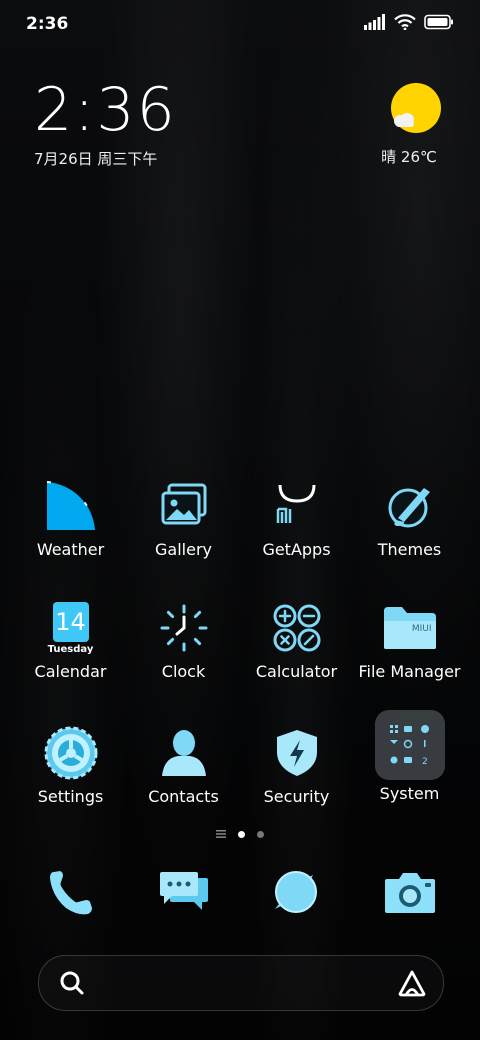  I want to click on security-icon, so click(297, 753).